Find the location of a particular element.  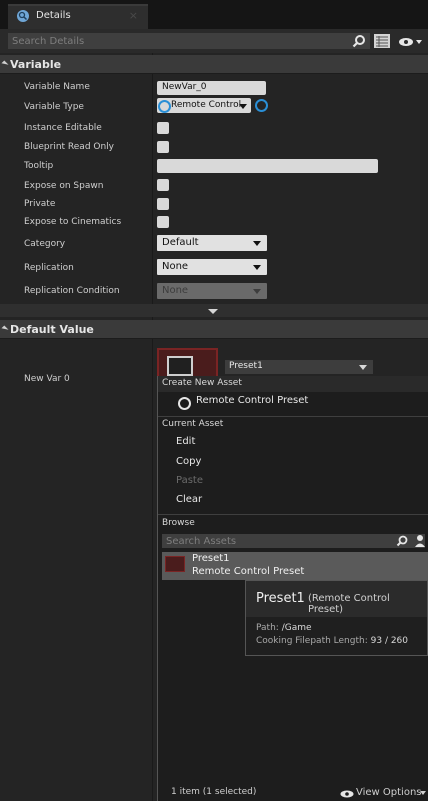

tooltip-header: Preset1 (Remote Control Preset) is located at coordinates (336, 599).